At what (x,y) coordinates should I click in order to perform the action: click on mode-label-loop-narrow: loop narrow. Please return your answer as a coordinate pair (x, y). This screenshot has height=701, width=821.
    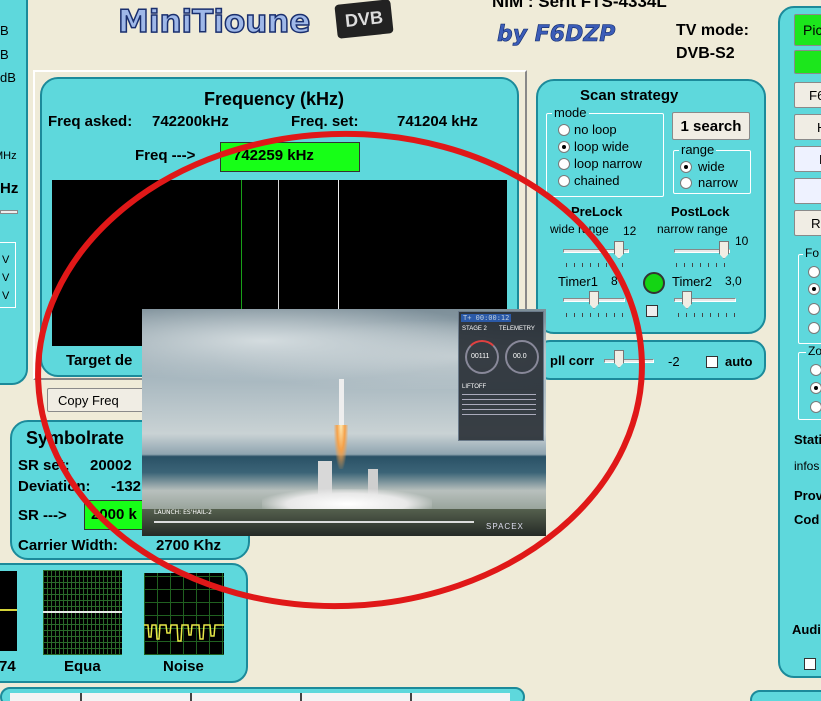
    Looking at the image, I should click on (608, 163).